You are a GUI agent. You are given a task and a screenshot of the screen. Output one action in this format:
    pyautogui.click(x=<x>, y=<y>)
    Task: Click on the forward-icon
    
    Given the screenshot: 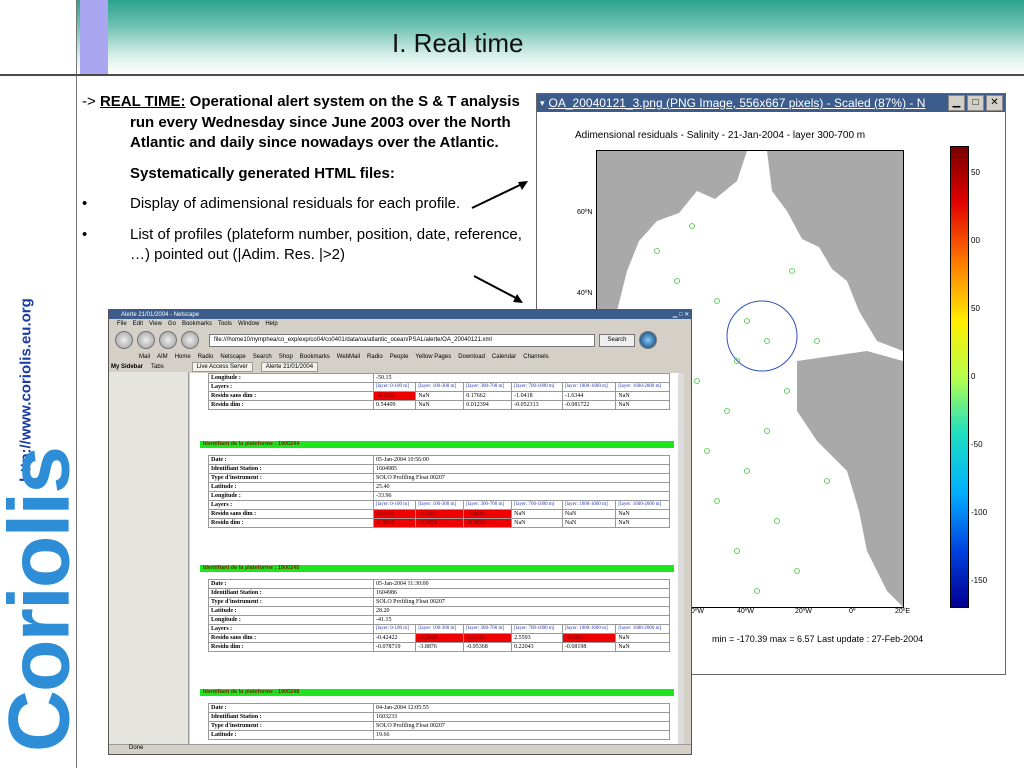 What is the action you would take?
    pyautogui.click(x=146, y=340)
    